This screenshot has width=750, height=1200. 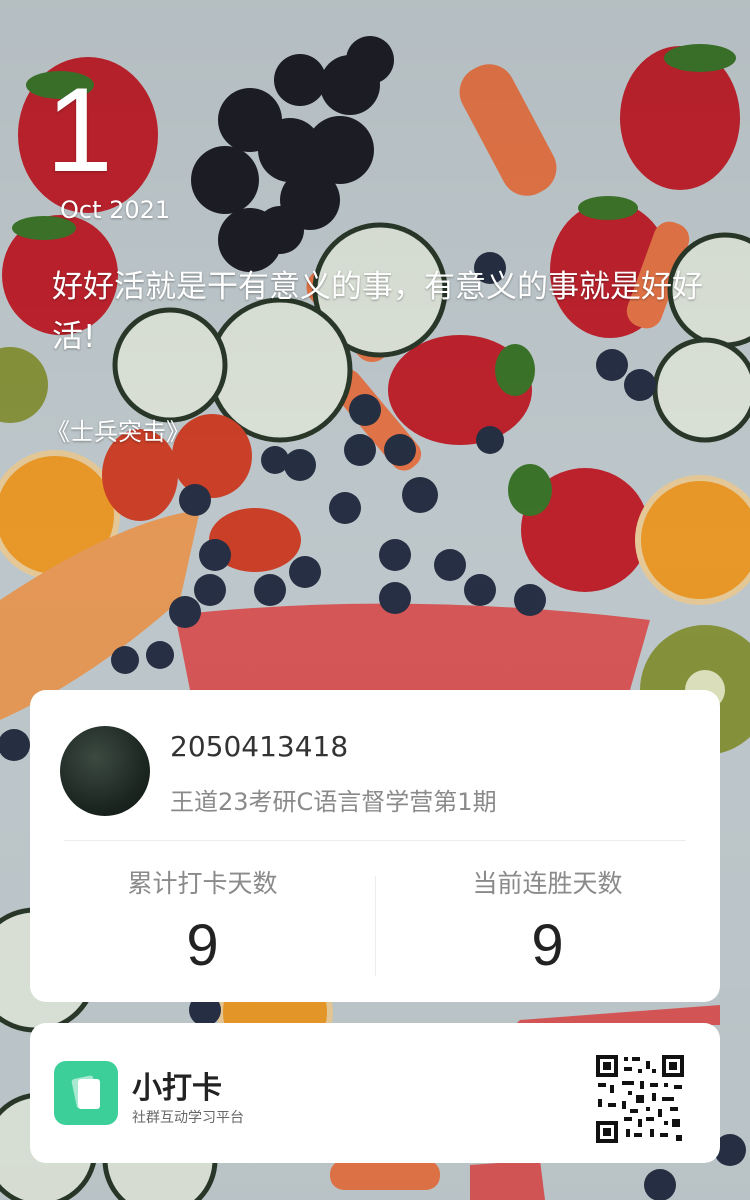 What do you see at coordinates (377, 312) in the screenshot?
I see `daily-quote: 好好活就是干有意义的事，有意义的事就是好好活!` at bounding box center [377, 312].